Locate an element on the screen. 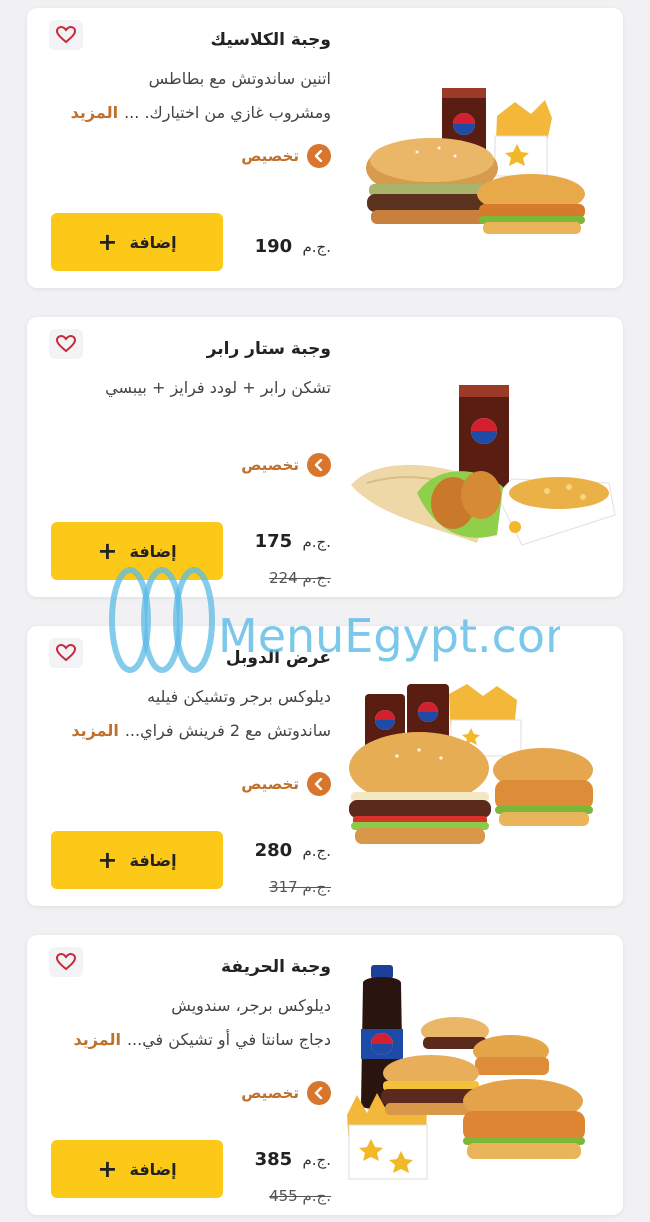  price-value: 175 is located at coordinates (273, 541).